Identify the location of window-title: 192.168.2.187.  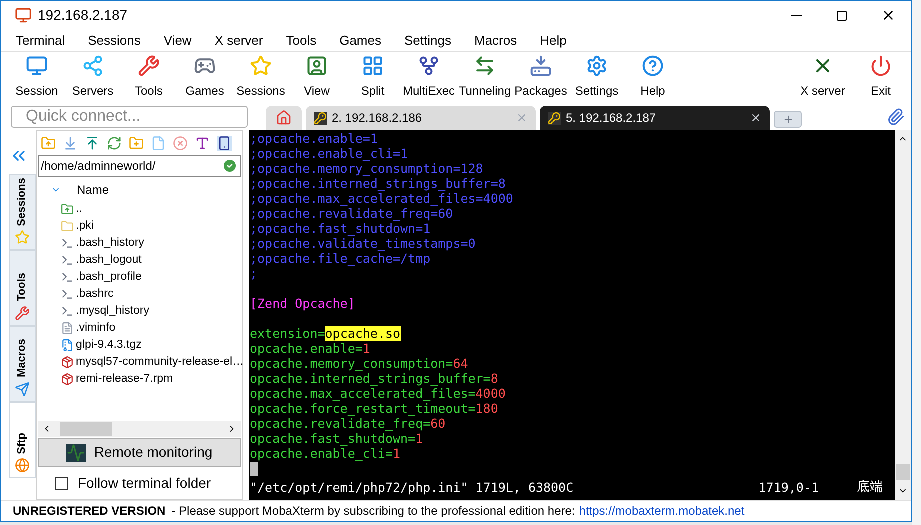
(83, 15).